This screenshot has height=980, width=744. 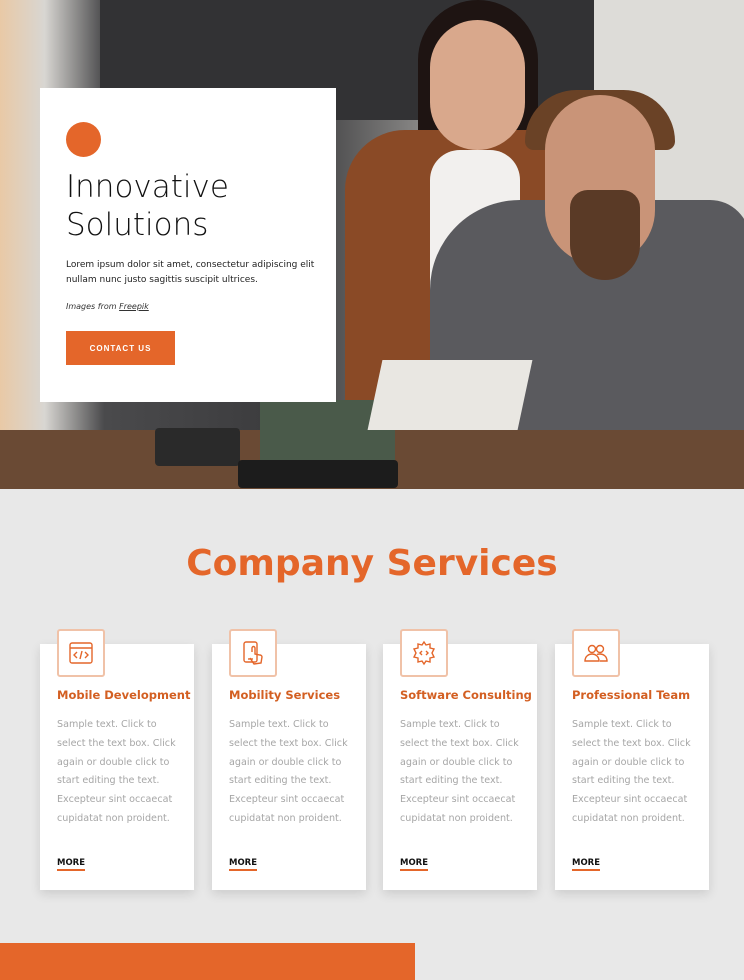 I want to click on team-icon, so click(x=596, y=653).